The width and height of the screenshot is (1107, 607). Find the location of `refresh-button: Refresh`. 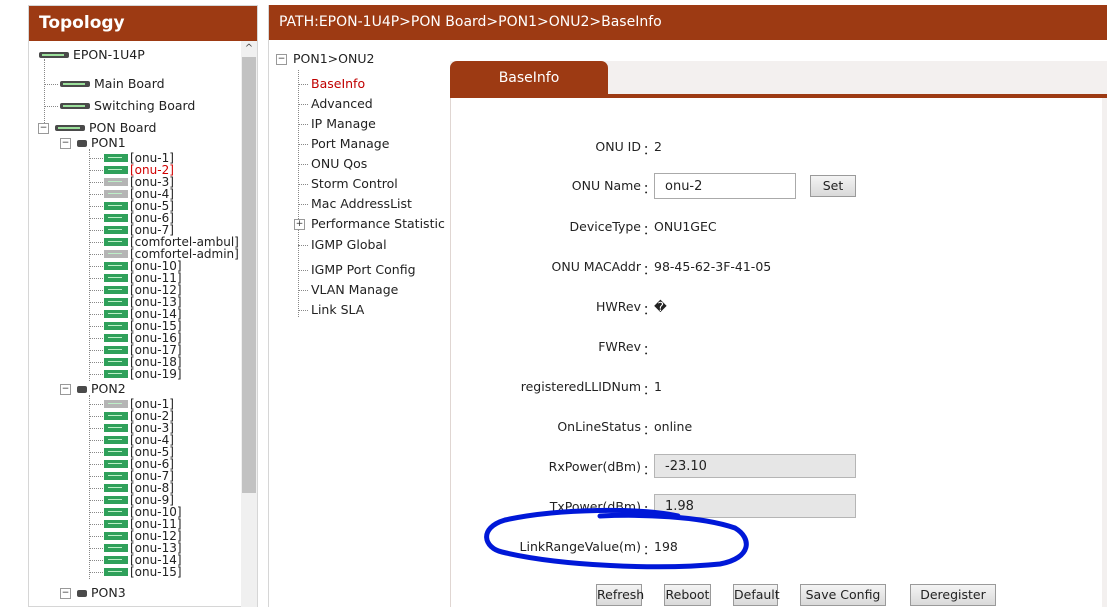

refresh-button: Refresh is located at coordinates (620, 595).